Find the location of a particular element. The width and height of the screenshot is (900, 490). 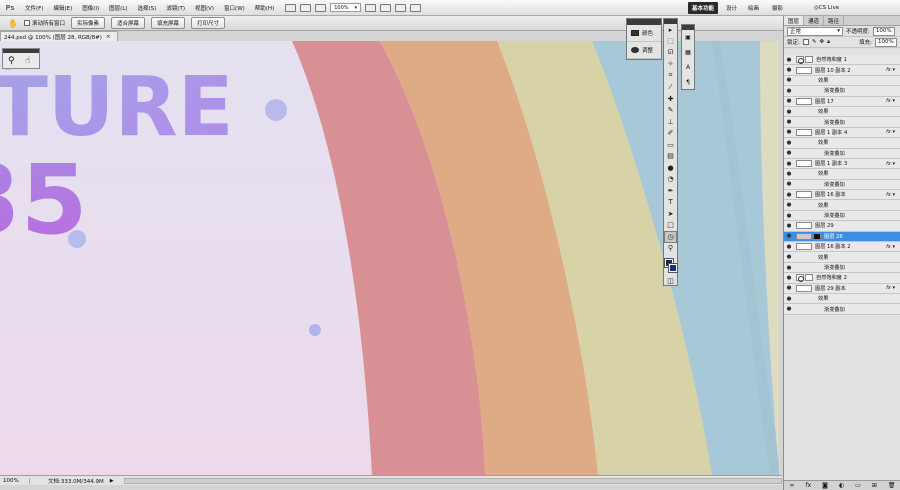

fill-input: 100% is located at coordinates (886, 42).